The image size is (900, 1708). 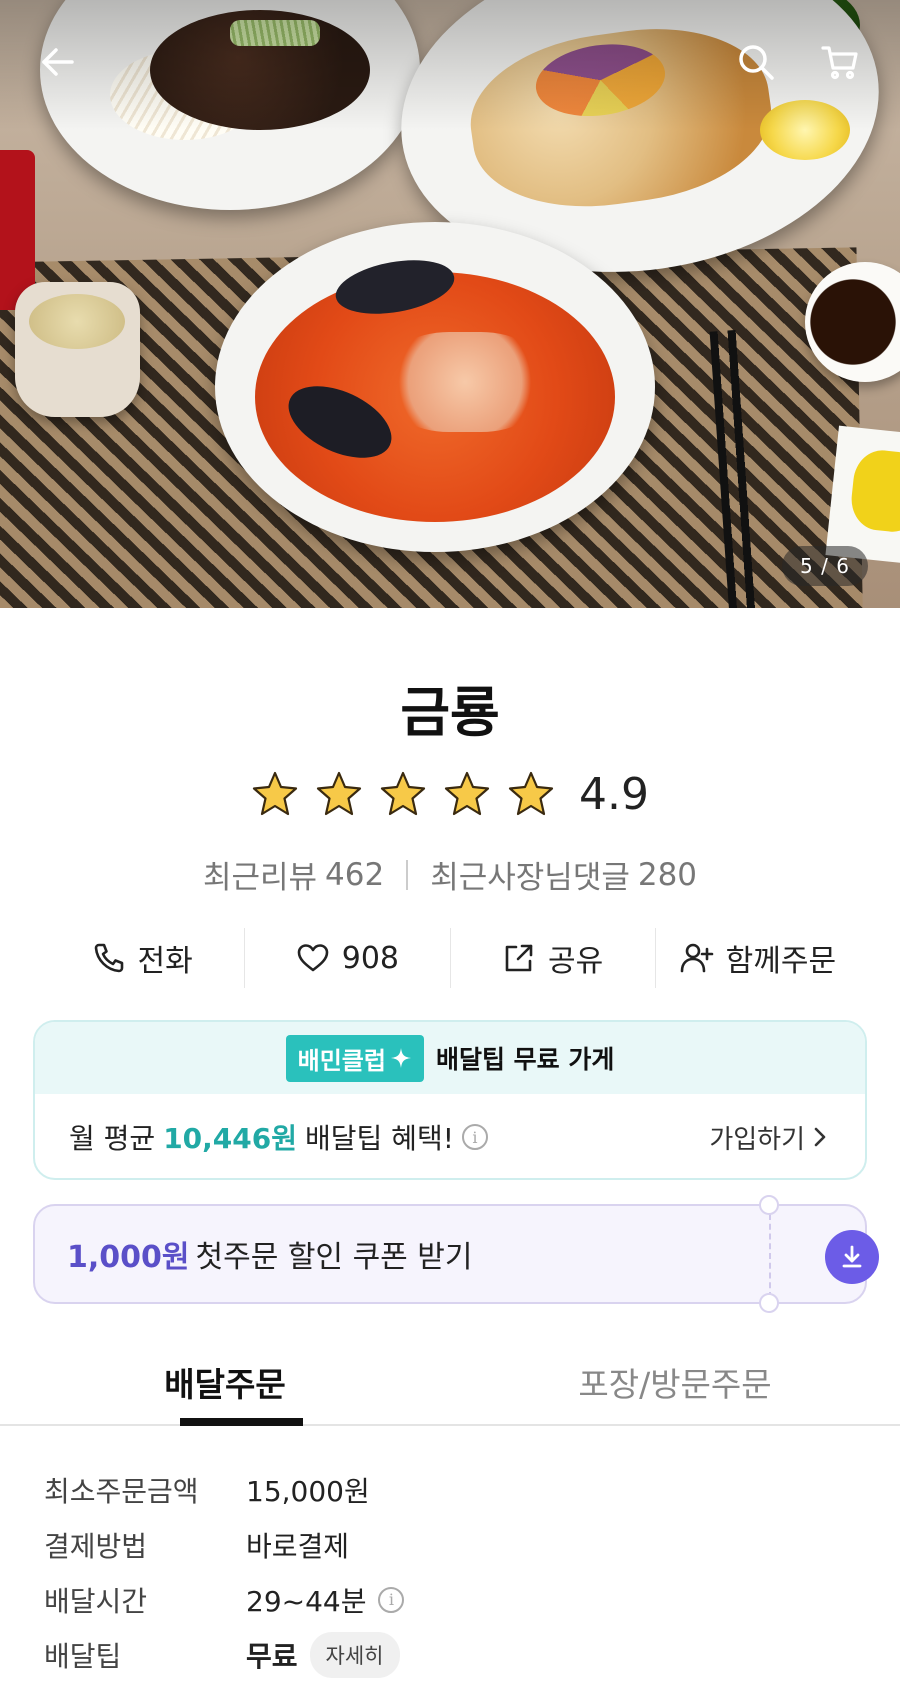 What do you see at coordinates (820, 1137) in the screenshot?
I see `chevron-right-icon` at bounding box center [820, 1137].